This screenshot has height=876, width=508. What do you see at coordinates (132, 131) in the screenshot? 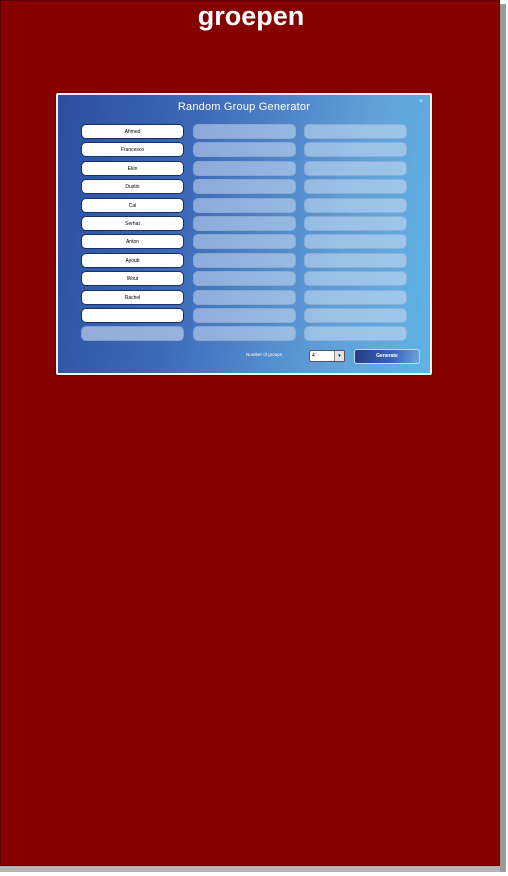
I see `name-input: Ahmed` at bounding box center [132, 131].